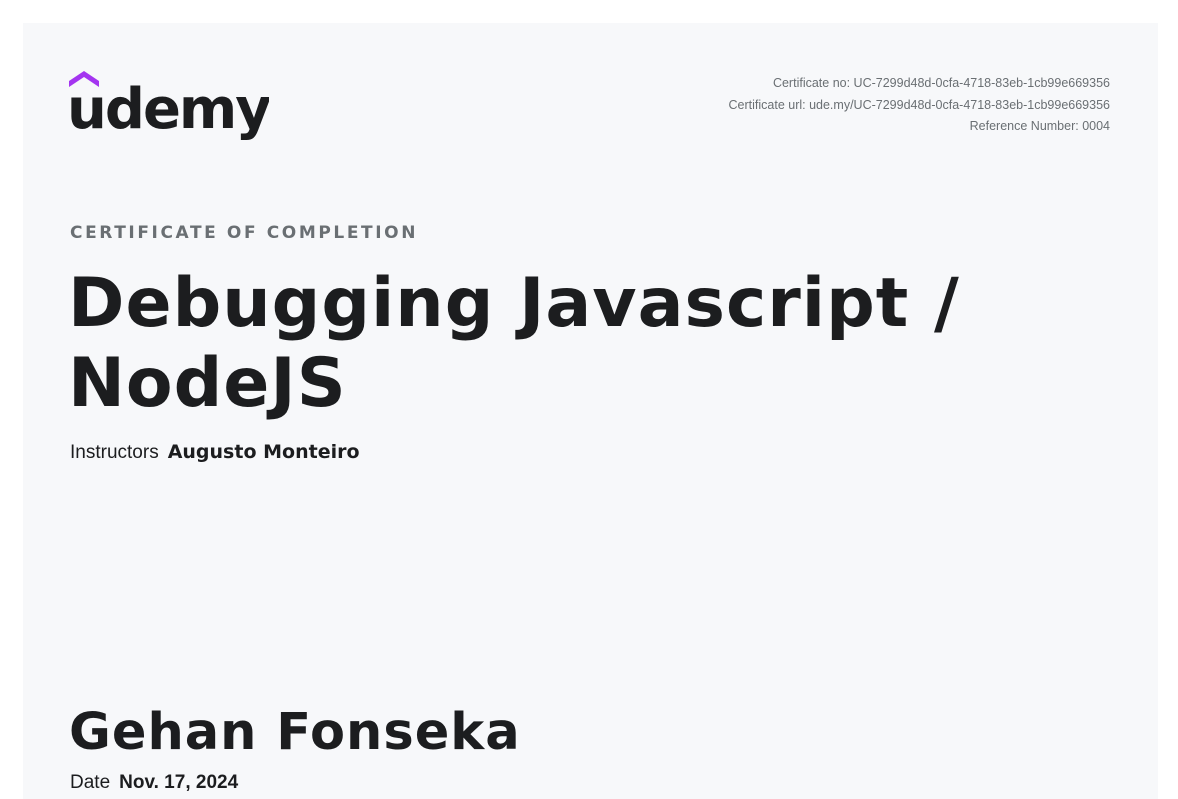 The image size is (1178, 799). I want to click on reference-number: Reference Number: 0004, so click(1039, 126).